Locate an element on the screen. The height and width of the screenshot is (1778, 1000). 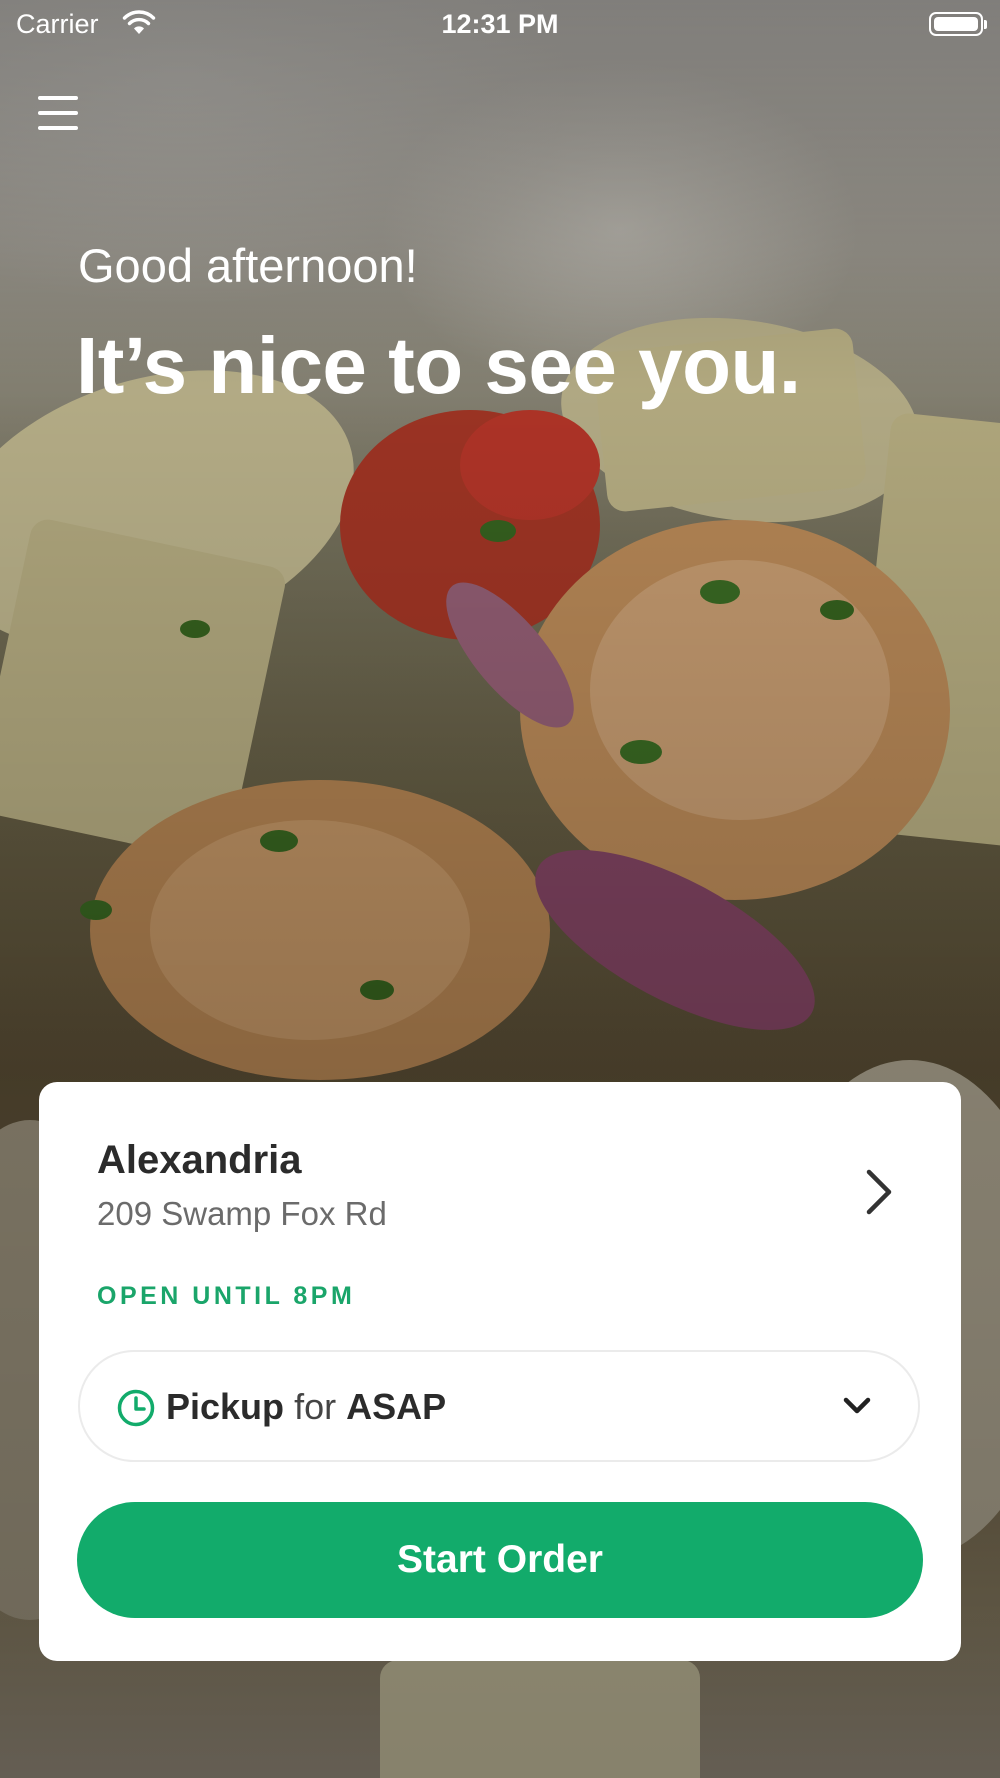
location-address: 209 Swamp Fox Rd is located at coordinates (242, 1214).